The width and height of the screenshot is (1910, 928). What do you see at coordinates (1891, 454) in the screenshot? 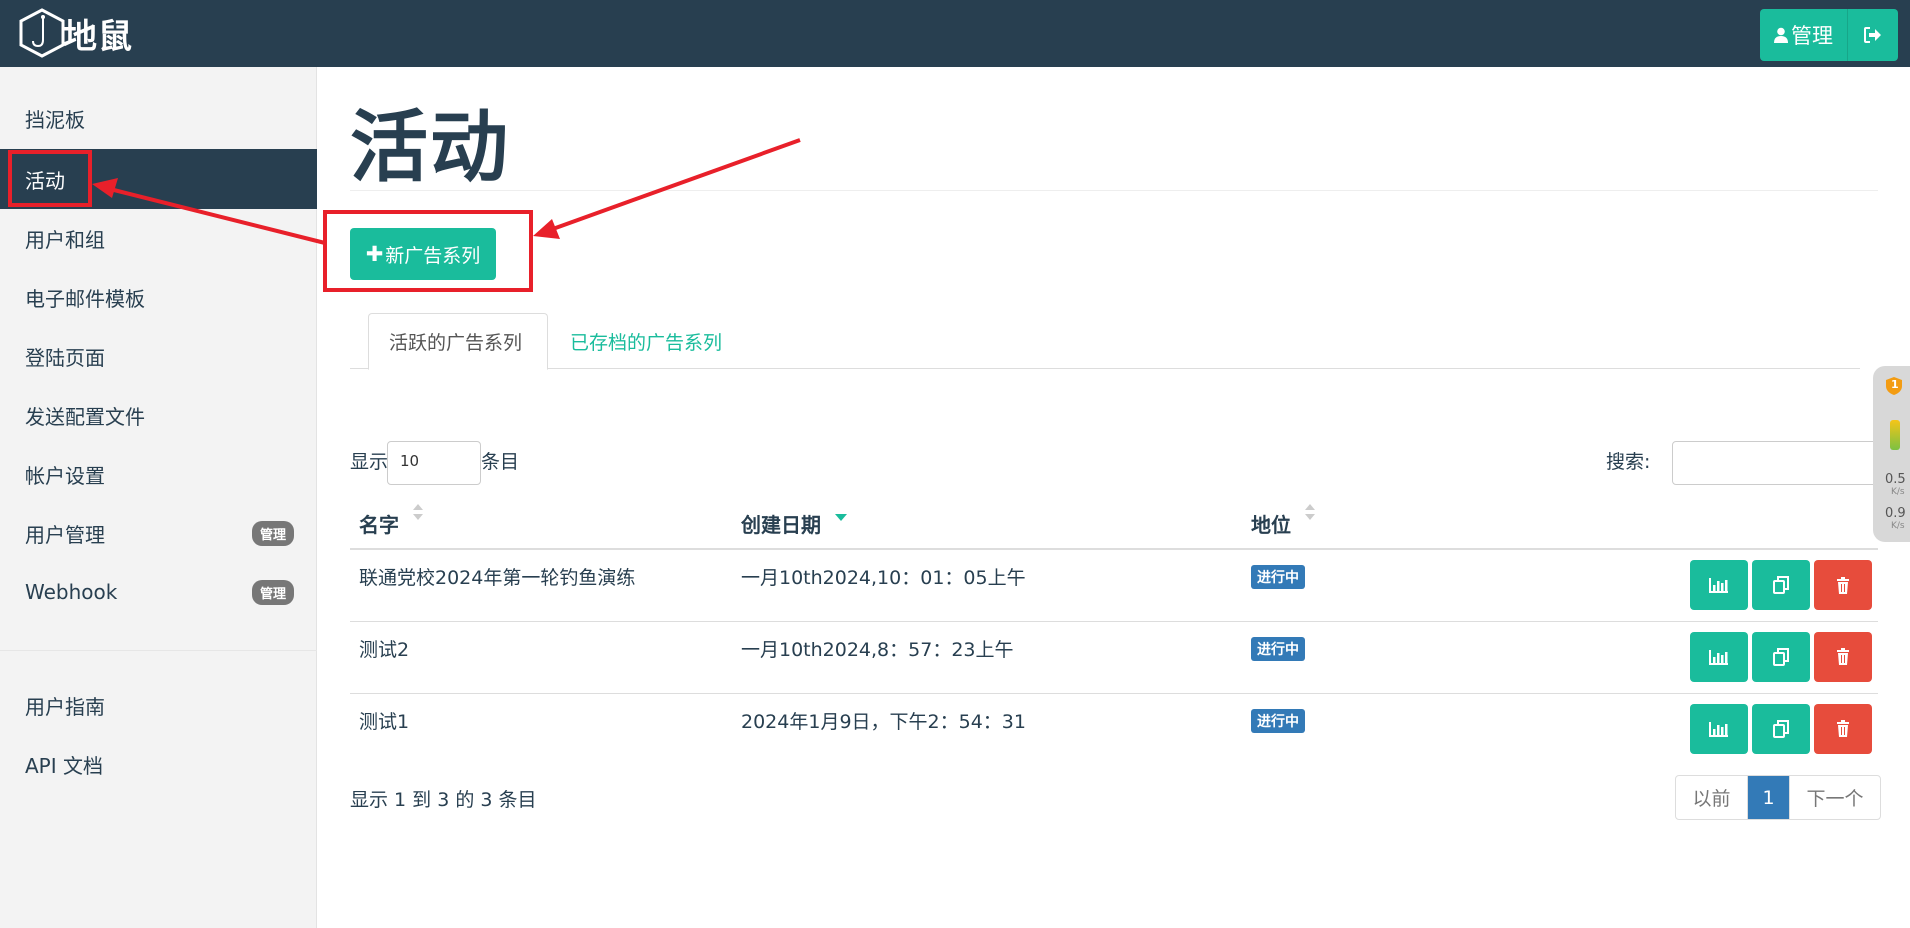
I see `network-speed-widget: 1 0.5 K/s 0.9 K/s` at bounding box center [1891, 454].